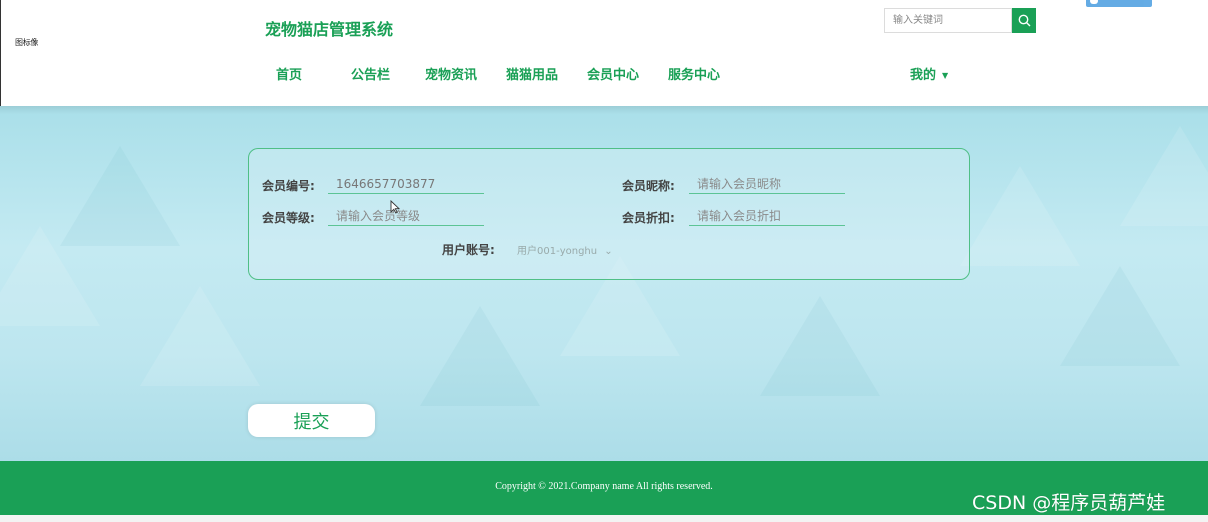 The width and height of the screenshot is (1208, 522). I want to click on corner-widget, so click(1119, 3).